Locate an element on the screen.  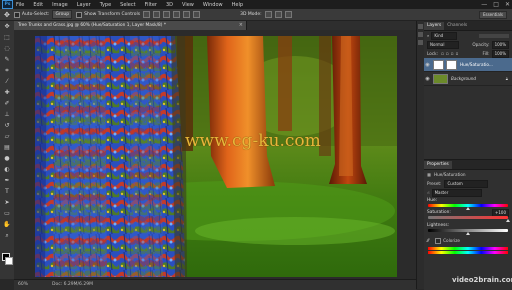
channel-dropdown: Master is located at coordinates (456, 192).